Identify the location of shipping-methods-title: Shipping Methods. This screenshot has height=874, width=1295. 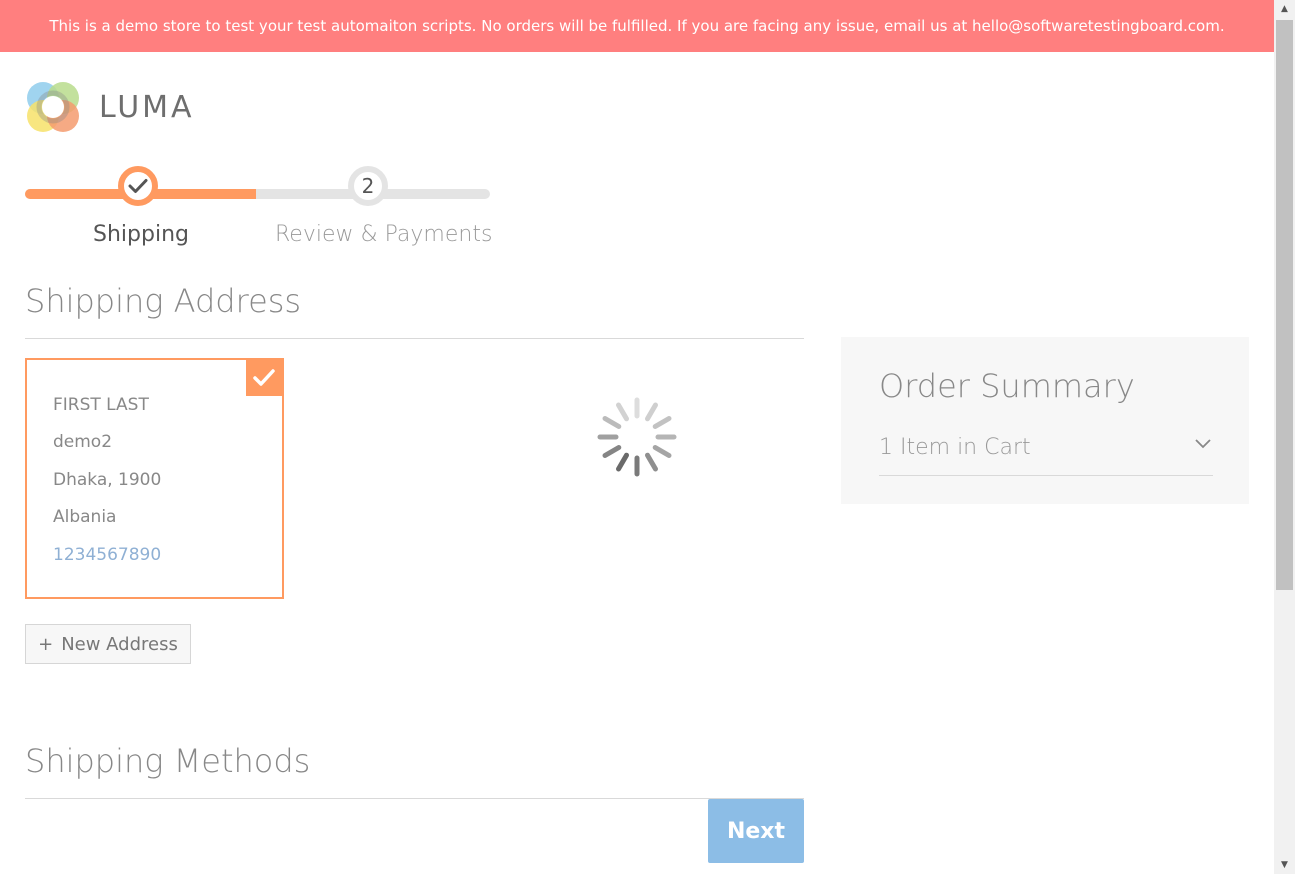
(168, 761).